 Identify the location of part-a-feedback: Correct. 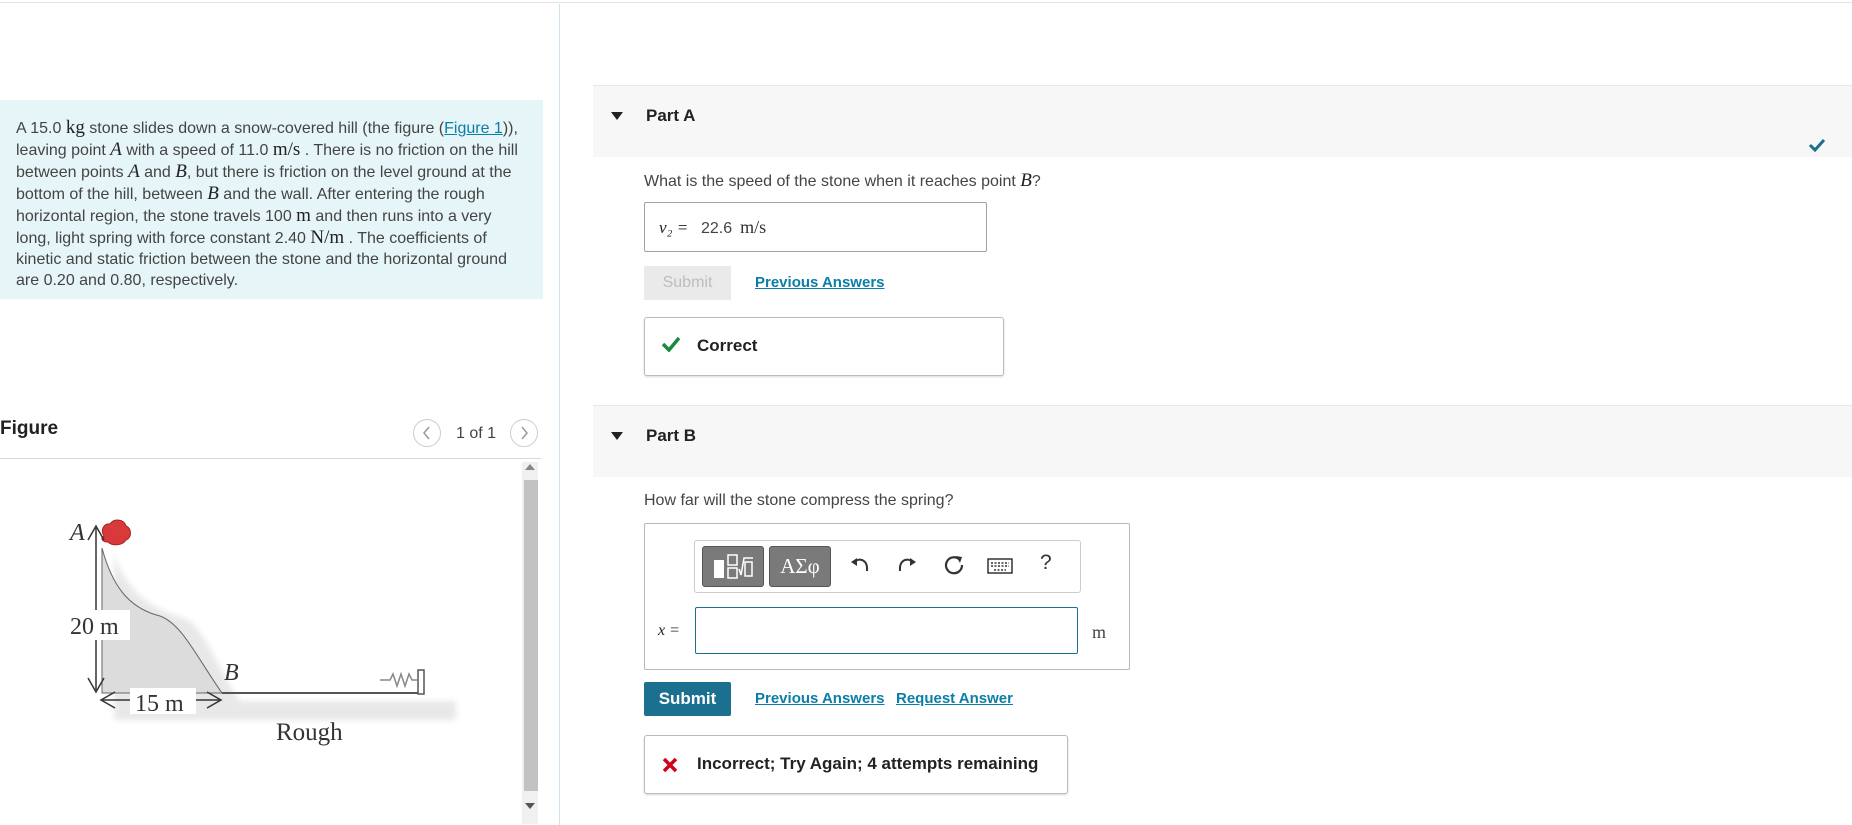
(824, 346).